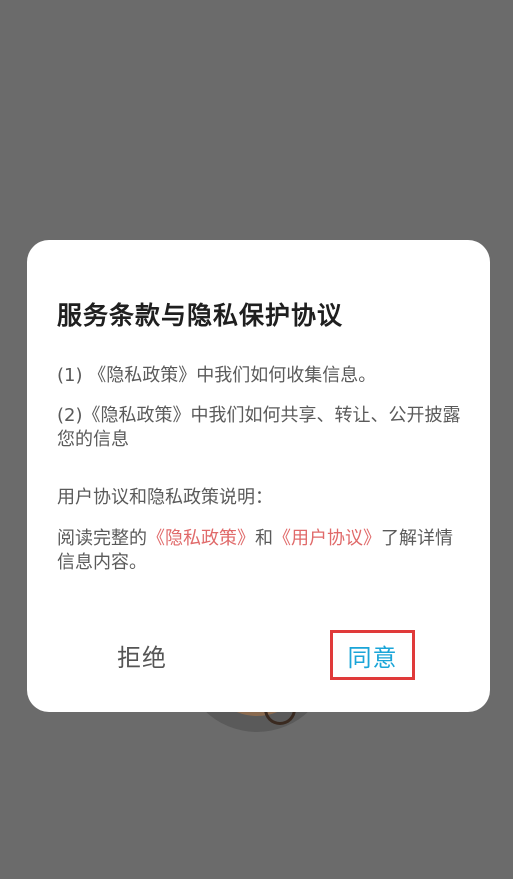  I want to click on user-agreement-link: 《用户协议》, so click(327, 538).